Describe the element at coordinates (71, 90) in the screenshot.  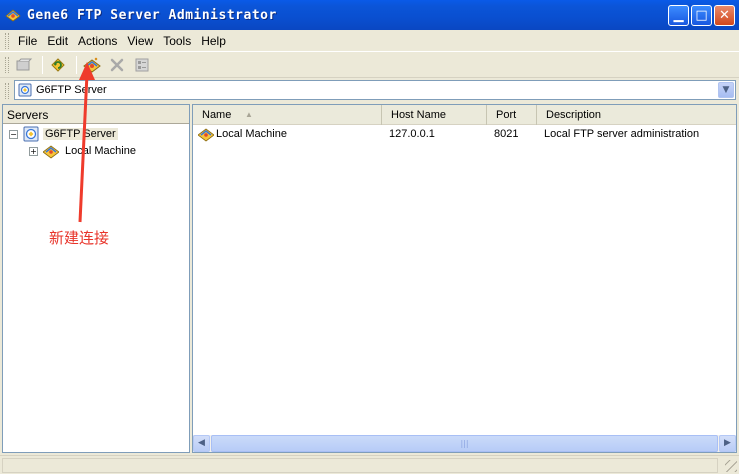
I see `server-select-value: G6FTP Server` at that location.